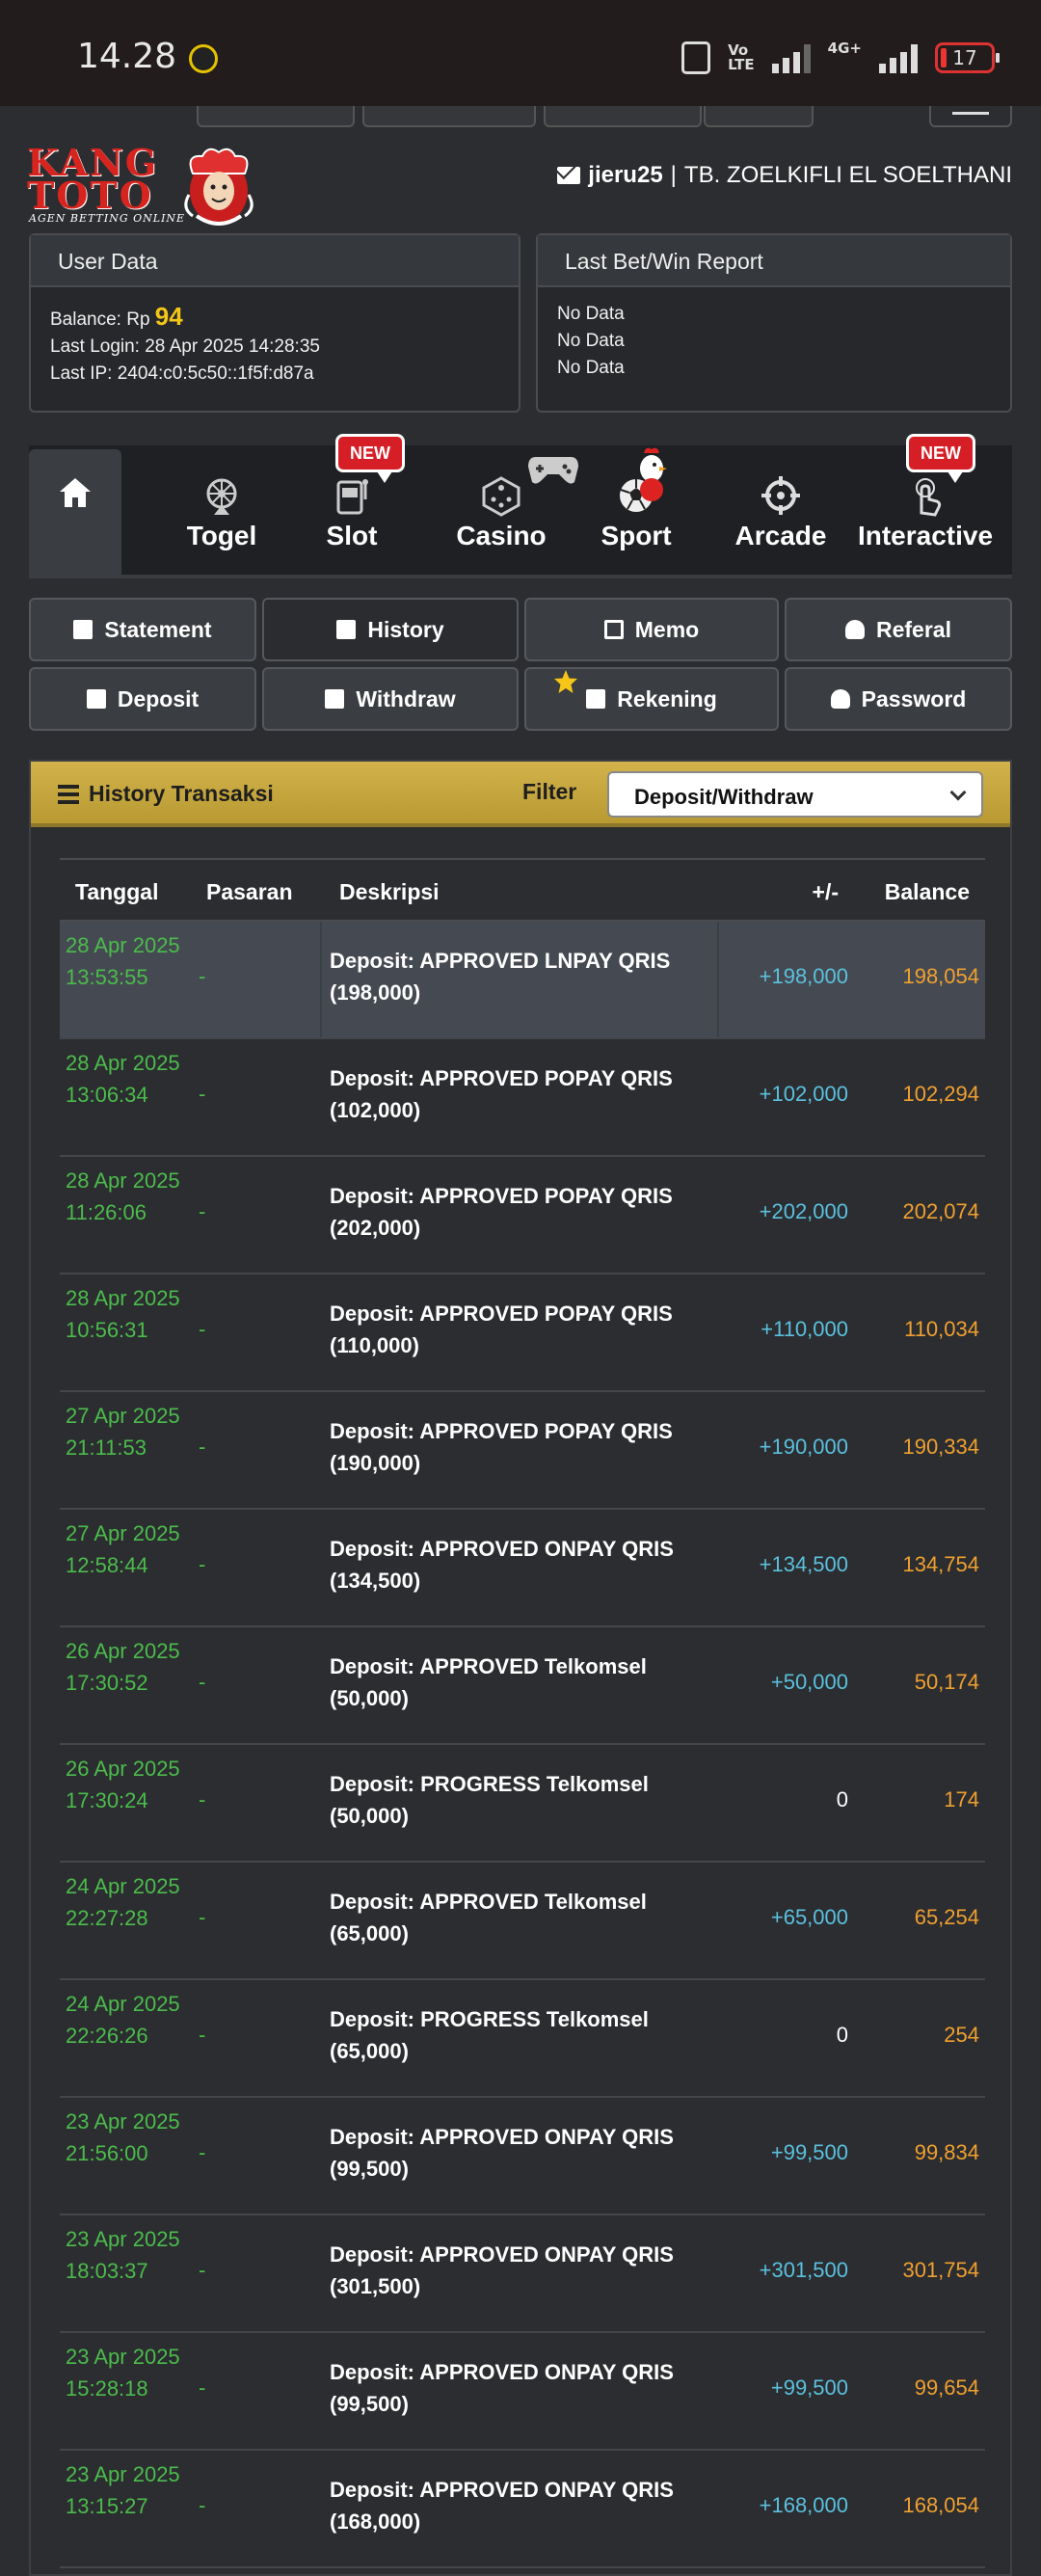 This screenshot has height=2576, width=1041. I want to click on statement-button: Statement, so click(142, 630).